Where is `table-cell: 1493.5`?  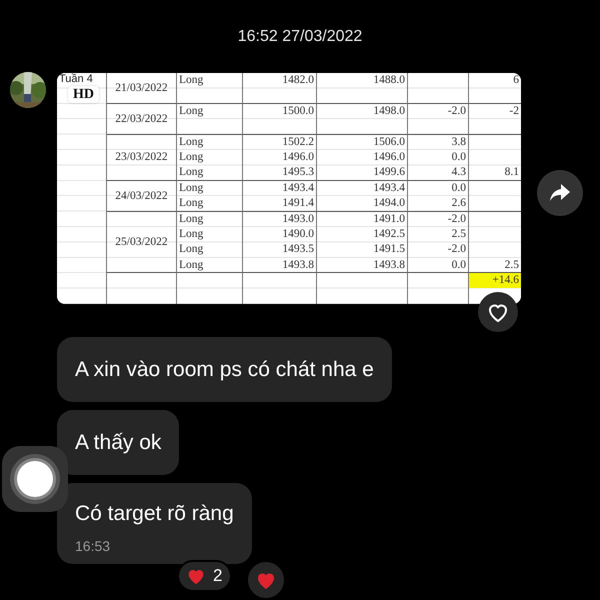
table-cell: 1493.5 is located at coordinates (280, 250).